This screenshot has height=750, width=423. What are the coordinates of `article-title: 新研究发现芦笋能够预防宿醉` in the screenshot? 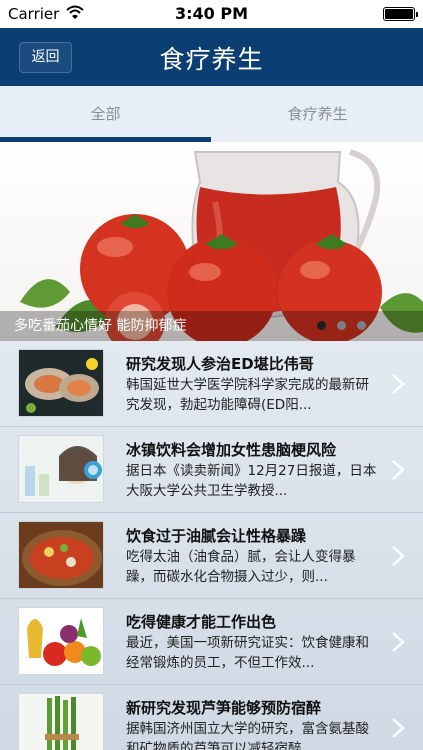 It's located at (224, 708).